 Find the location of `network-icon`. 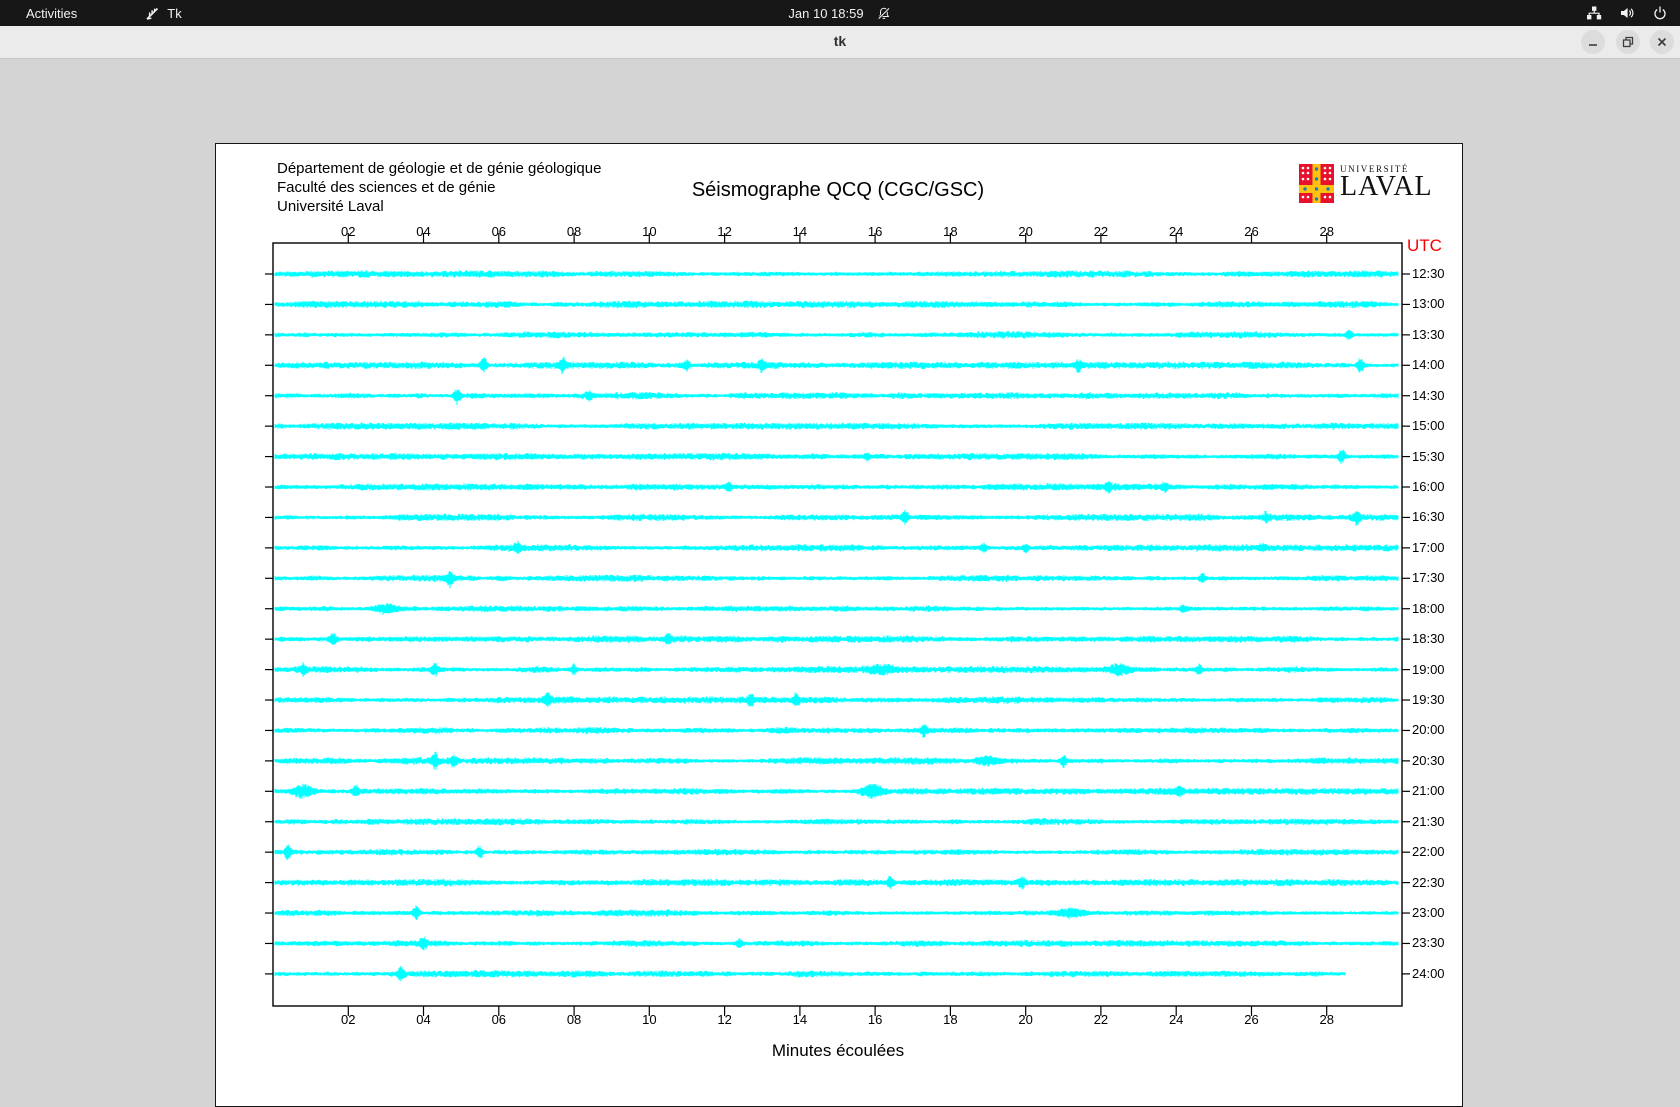

network-icon is located at coordinates (1594, 13).